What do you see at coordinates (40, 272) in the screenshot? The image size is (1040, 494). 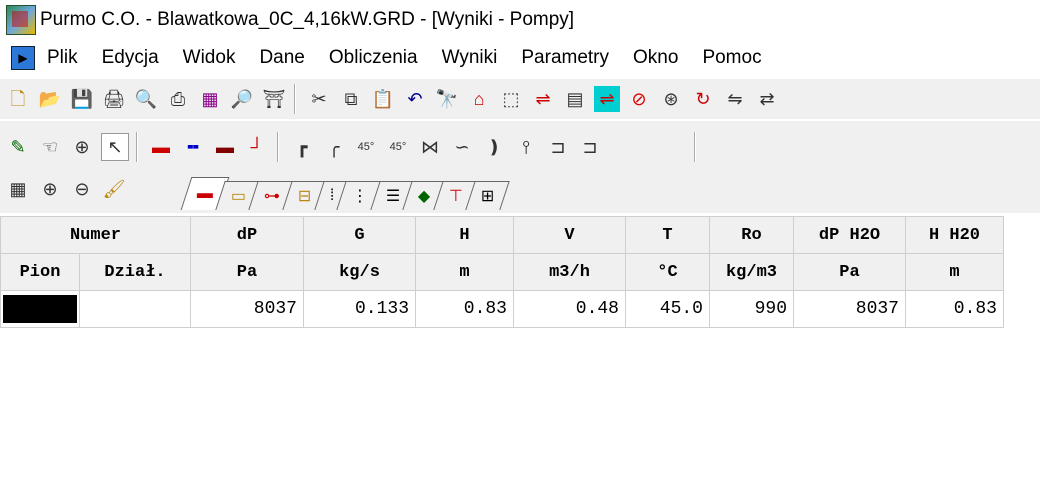 I see `header-pion: Pion` at bounding box center [40, 272].